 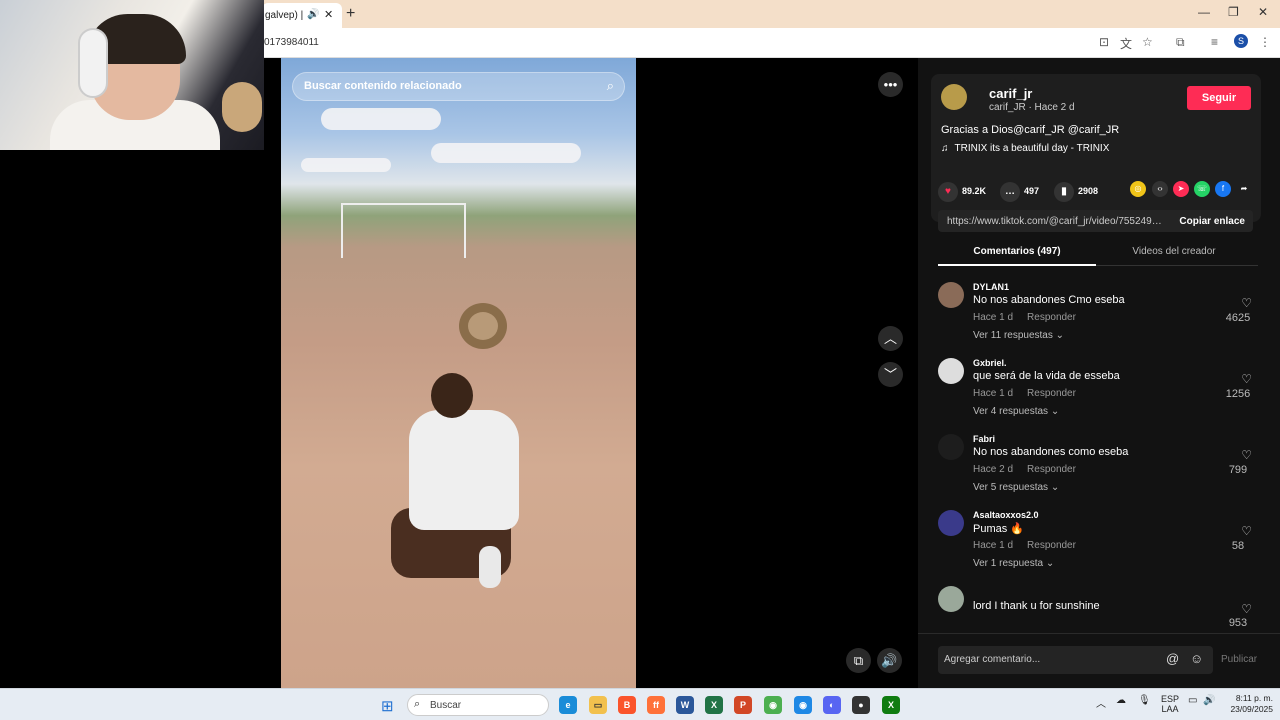 I want to click on clock-date: 23/09/2025, so click(x=1251, y=709).